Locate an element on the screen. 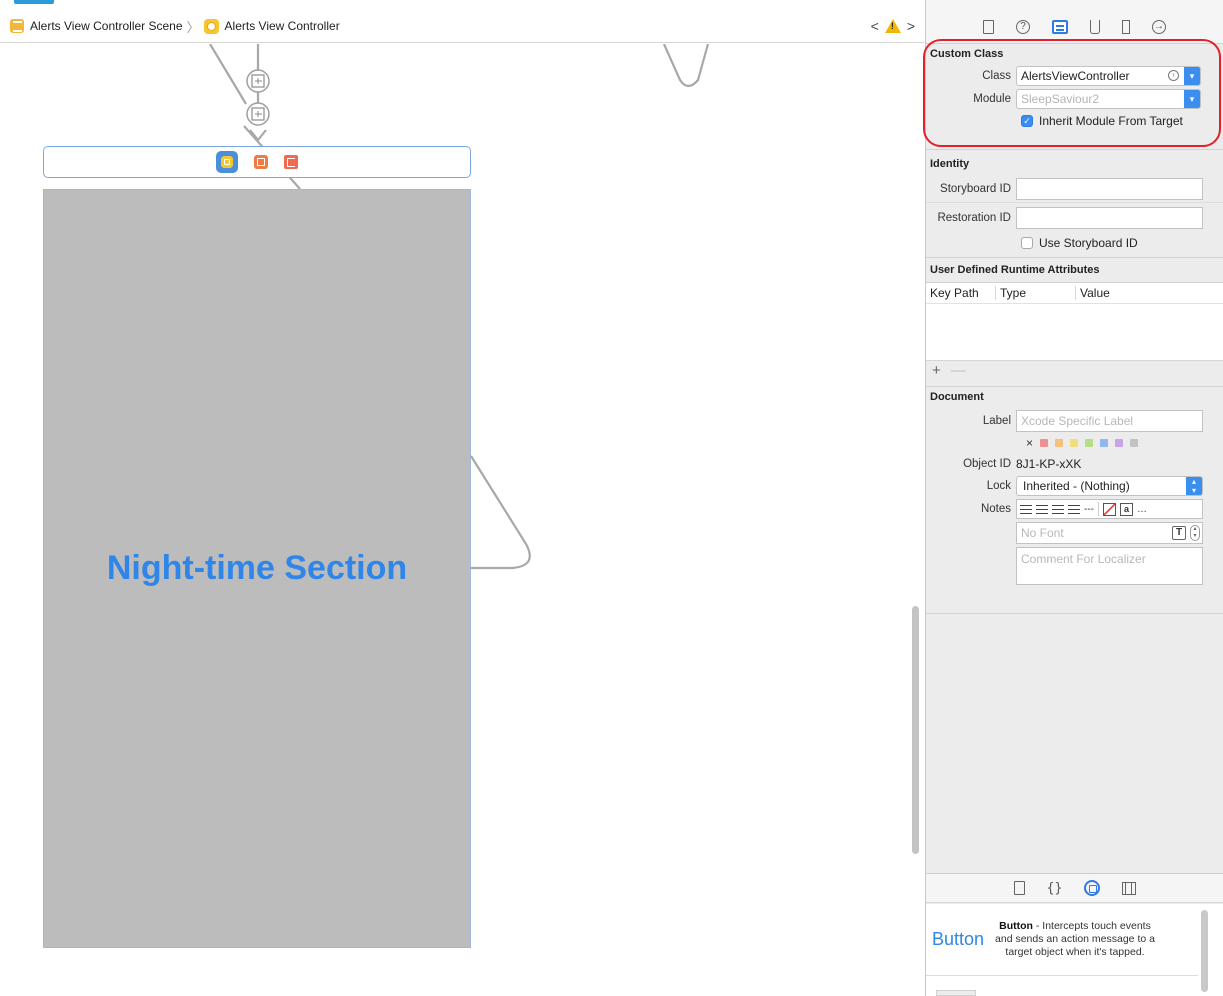  add-attribute-button: + is located at coordinates (936, 370).